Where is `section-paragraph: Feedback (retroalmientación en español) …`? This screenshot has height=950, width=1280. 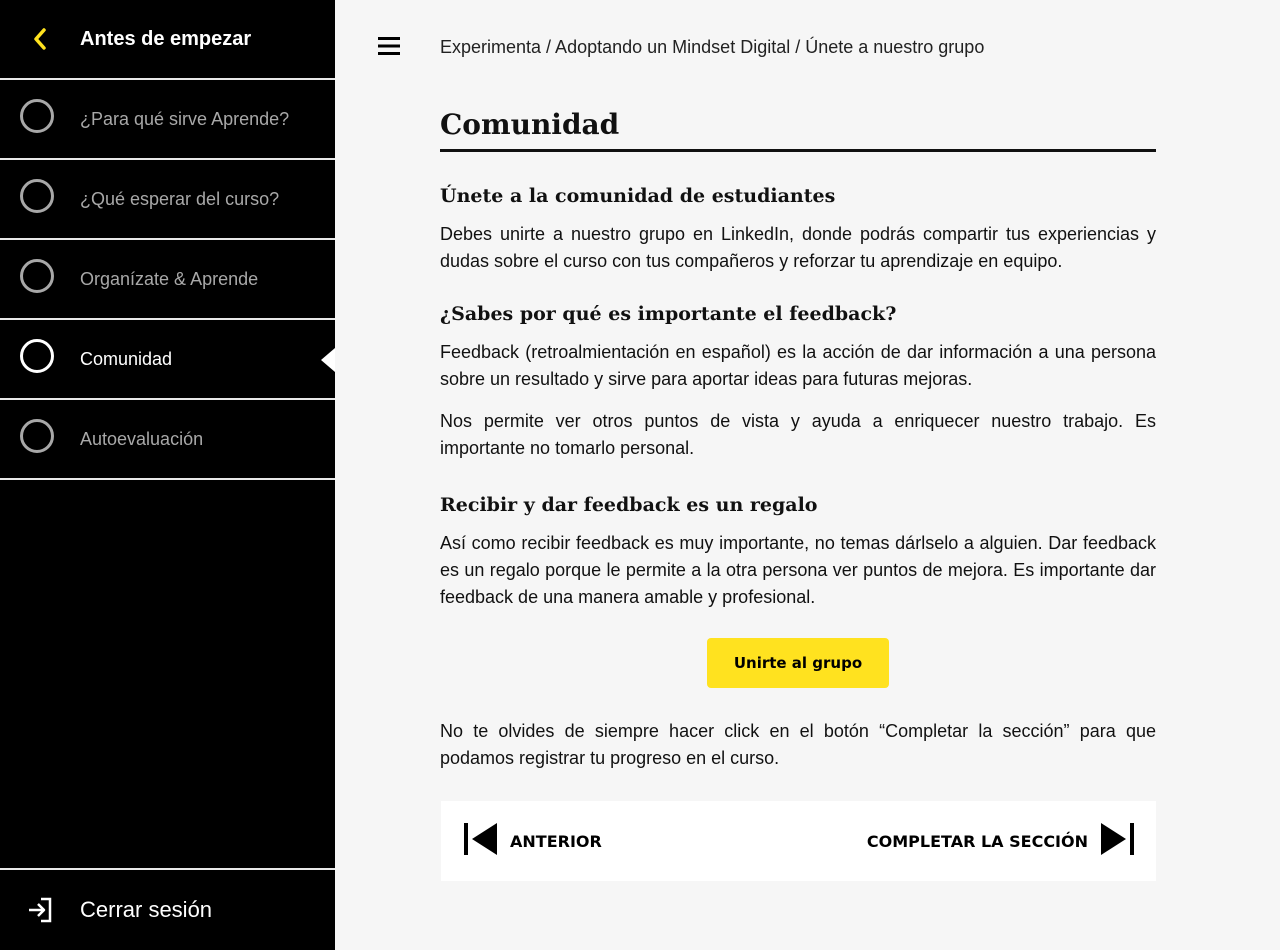 section-paragraph: Feedback (retroalmientación en español) … is located at coordinates (798, 365).